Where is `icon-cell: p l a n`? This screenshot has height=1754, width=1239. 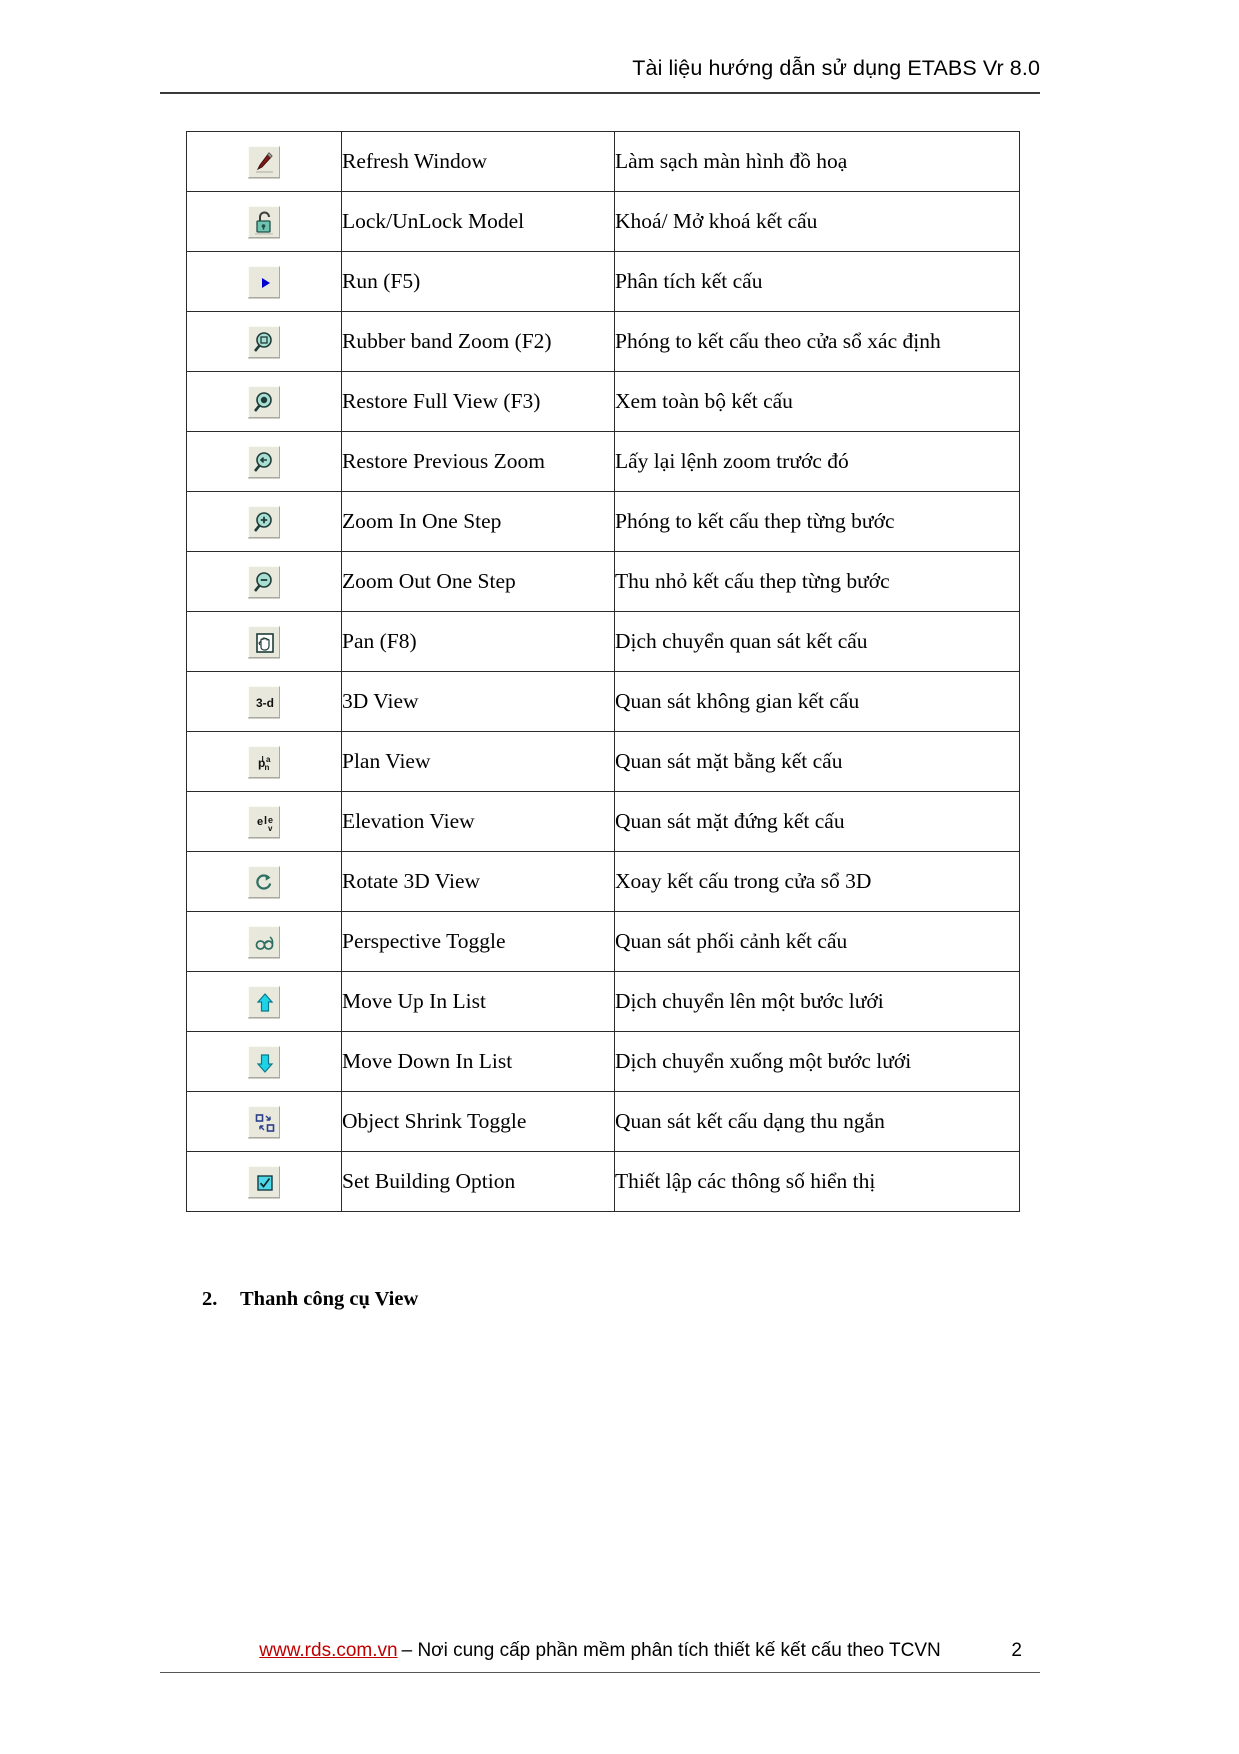 icon-cell: p l a n is located at coordinates (264, 761).